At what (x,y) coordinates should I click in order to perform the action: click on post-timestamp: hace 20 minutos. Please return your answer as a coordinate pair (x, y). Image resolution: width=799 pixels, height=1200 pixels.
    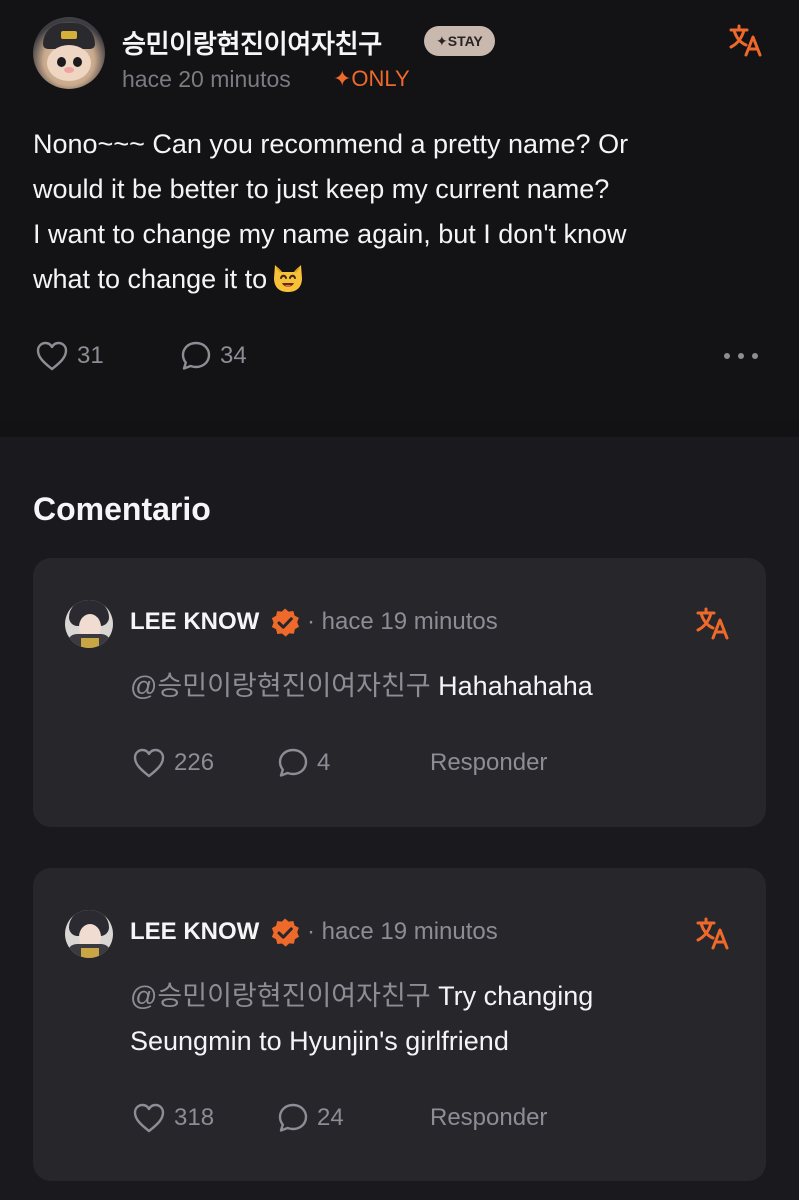
    Looking at the image, I should click on (206, 79).